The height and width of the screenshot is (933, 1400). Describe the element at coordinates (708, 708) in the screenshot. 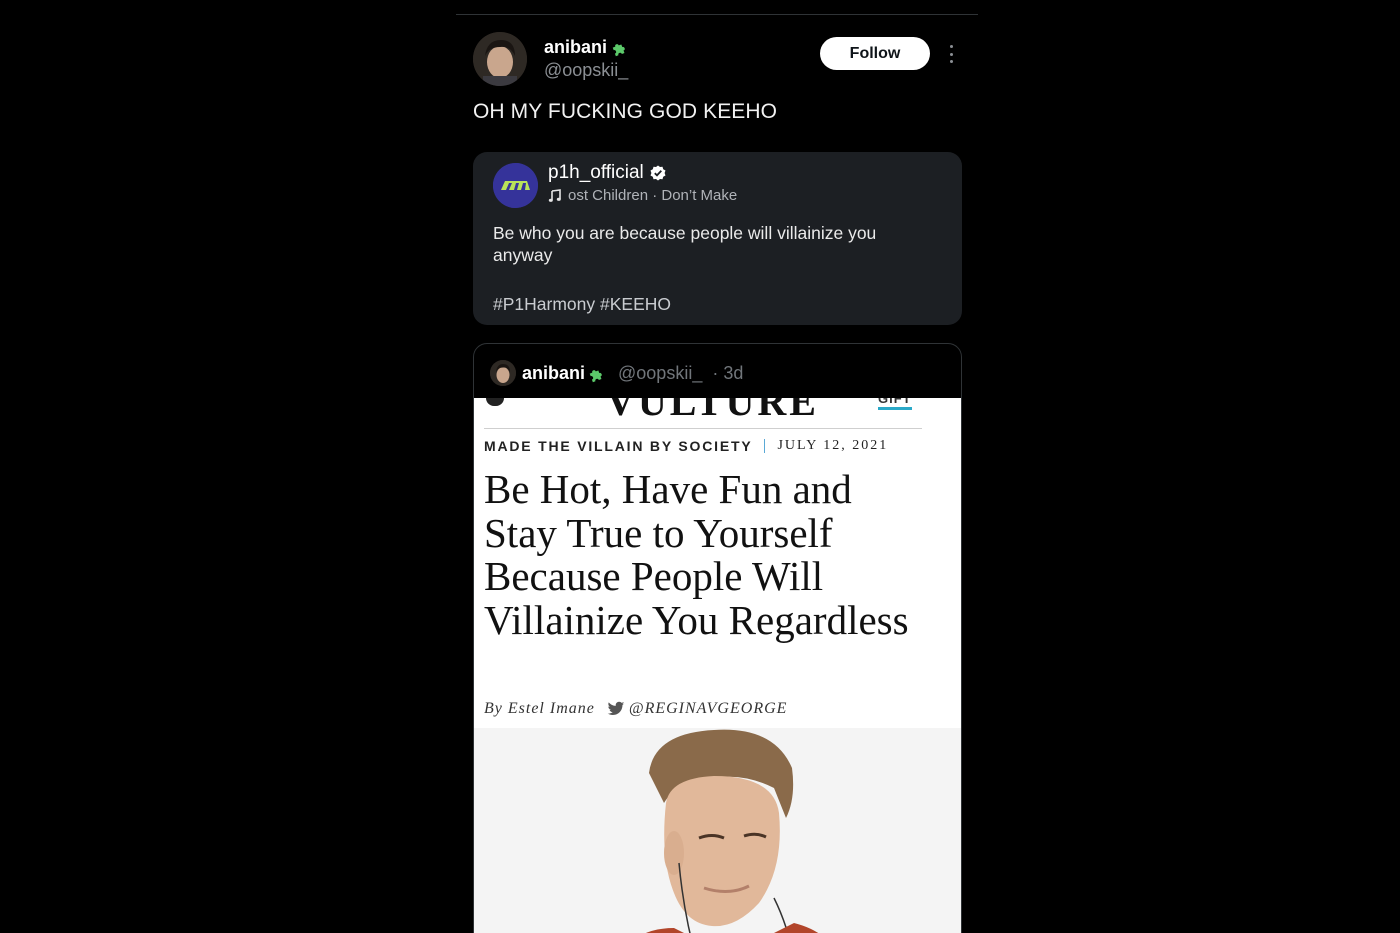

I see `byline-twitter: @REGINAVGEORGE` at that location.